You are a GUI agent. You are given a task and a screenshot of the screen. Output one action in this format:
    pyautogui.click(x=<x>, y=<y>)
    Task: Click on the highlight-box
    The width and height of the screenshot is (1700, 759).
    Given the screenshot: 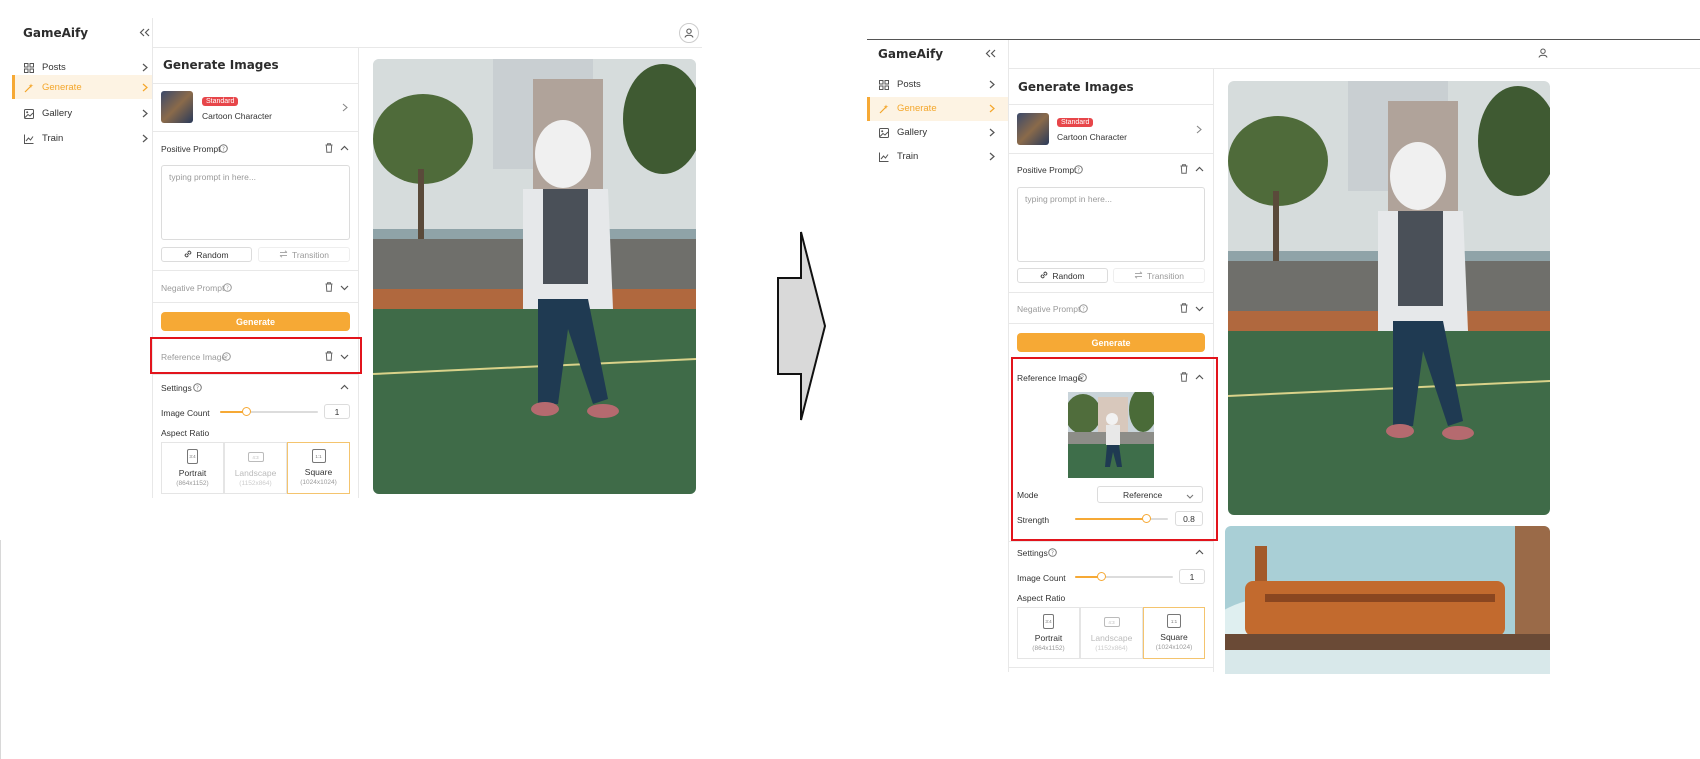 What is the action you would take?
    pyautogui.click(x=256, y=355)
    